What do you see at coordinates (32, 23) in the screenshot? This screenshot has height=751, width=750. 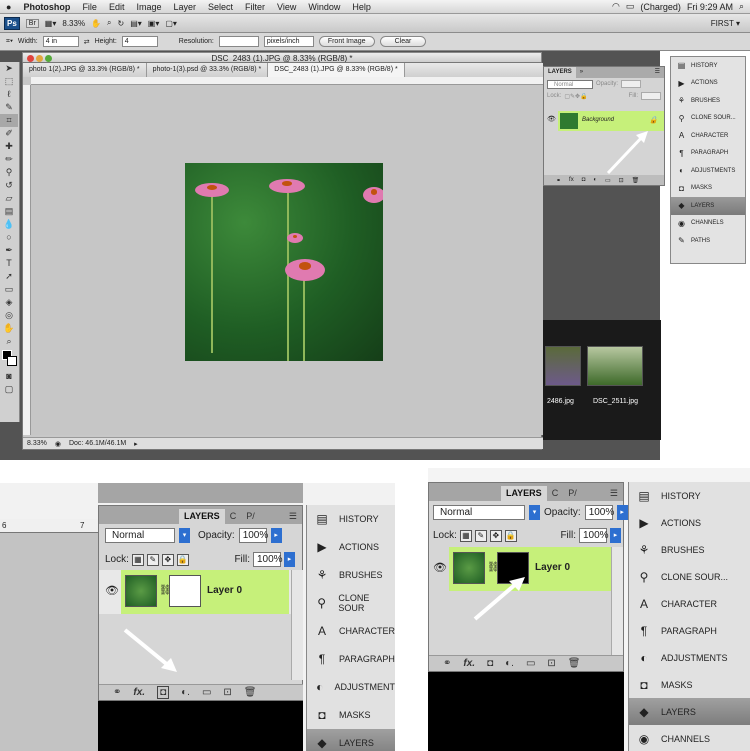 I see `bridge-button: Br` at bounding box center [32, 23].